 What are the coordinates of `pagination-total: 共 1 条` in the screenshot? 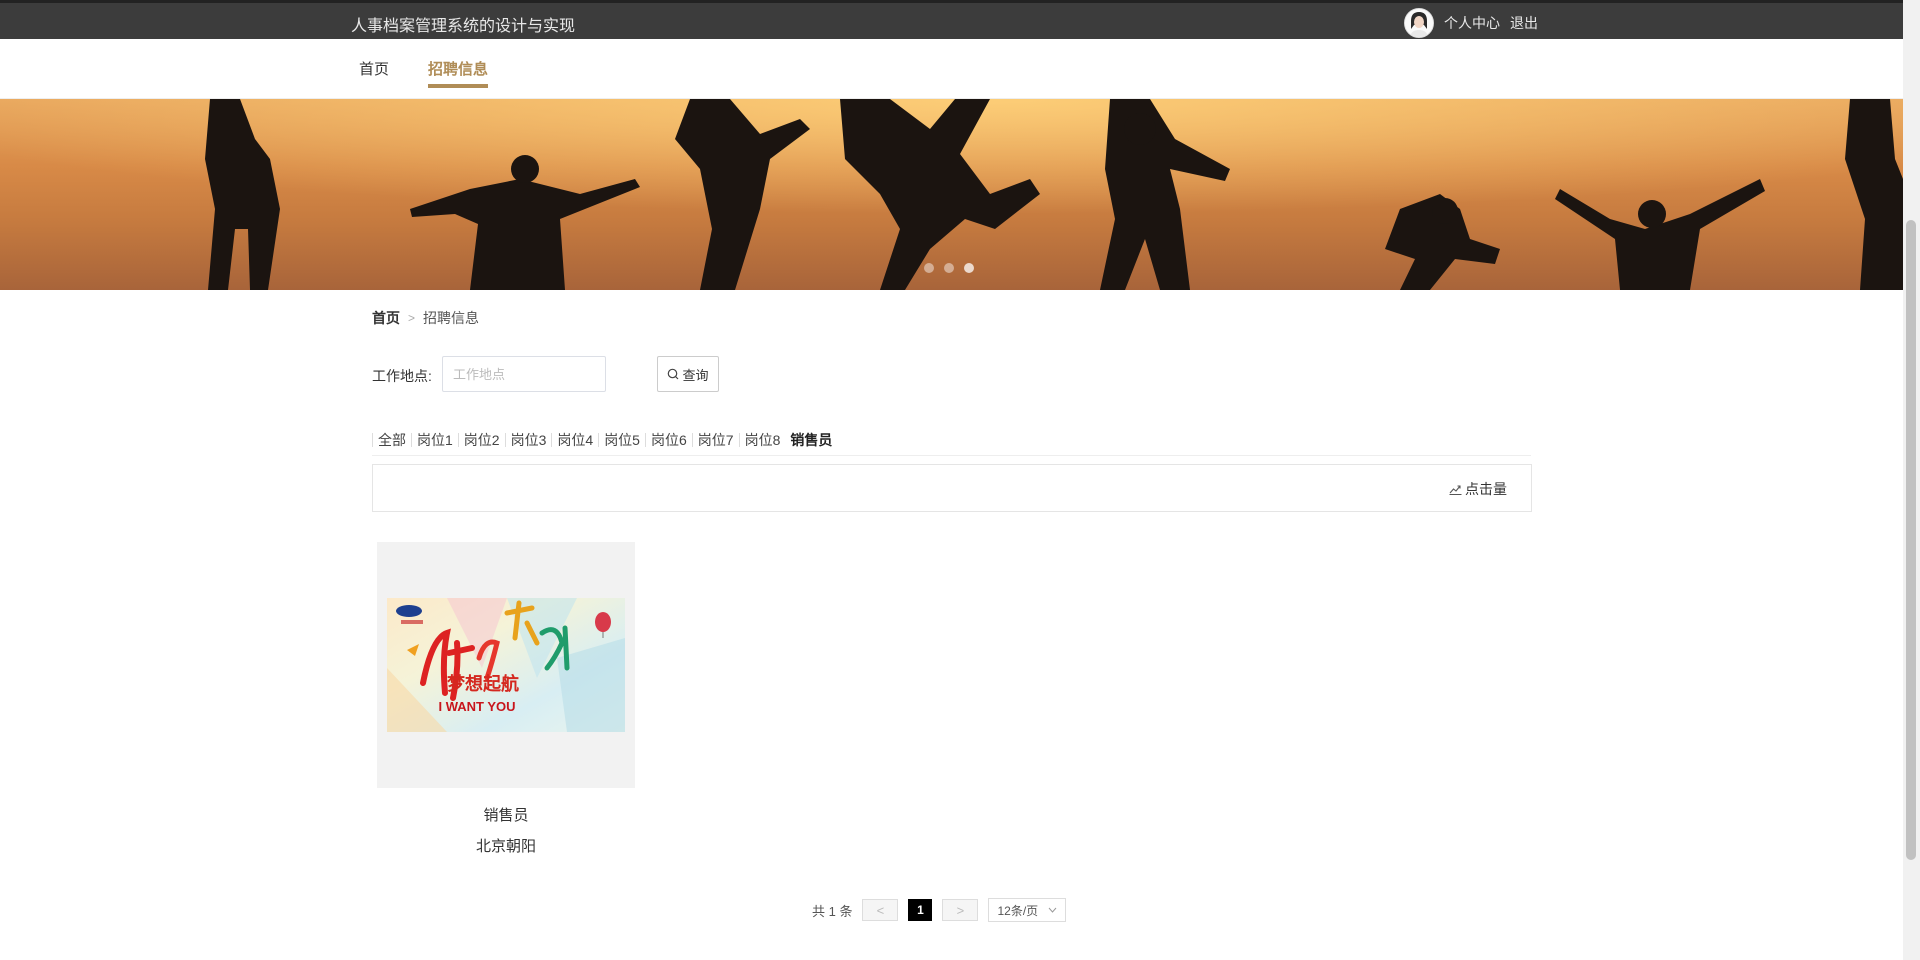 It's located at (832, 911).